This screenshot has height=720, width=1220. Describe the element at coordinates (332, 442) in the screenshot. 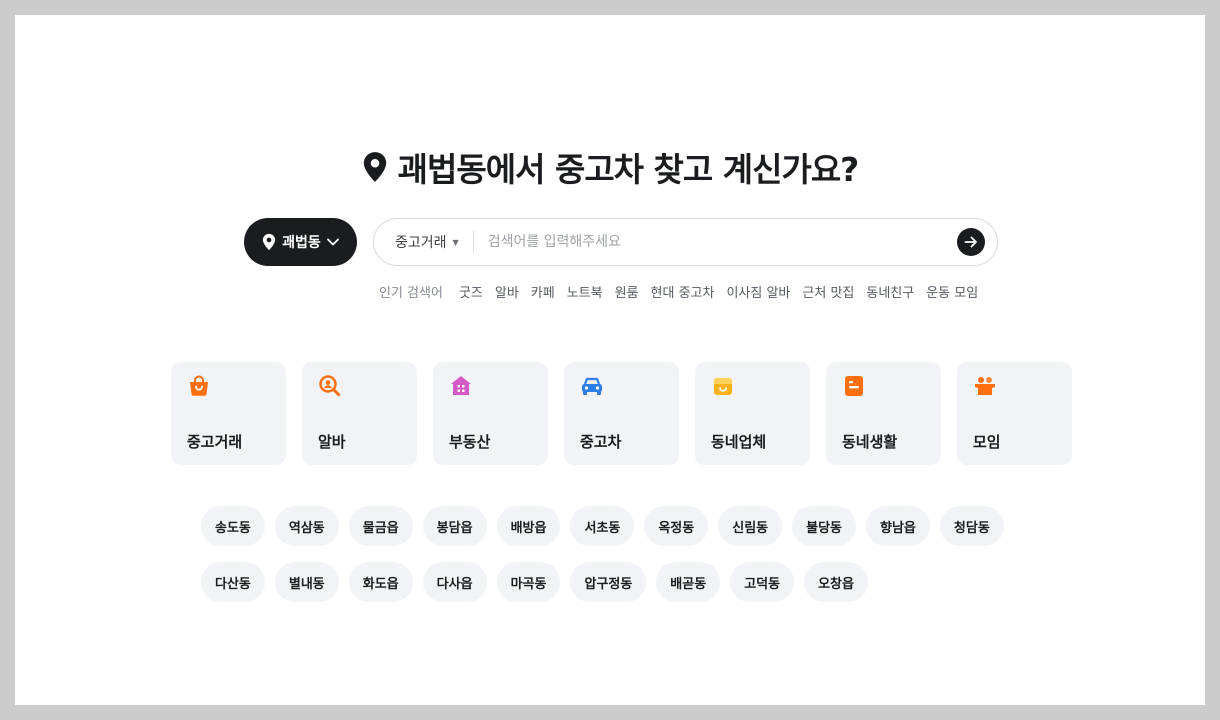

I see `category-label: 알바` at that location.